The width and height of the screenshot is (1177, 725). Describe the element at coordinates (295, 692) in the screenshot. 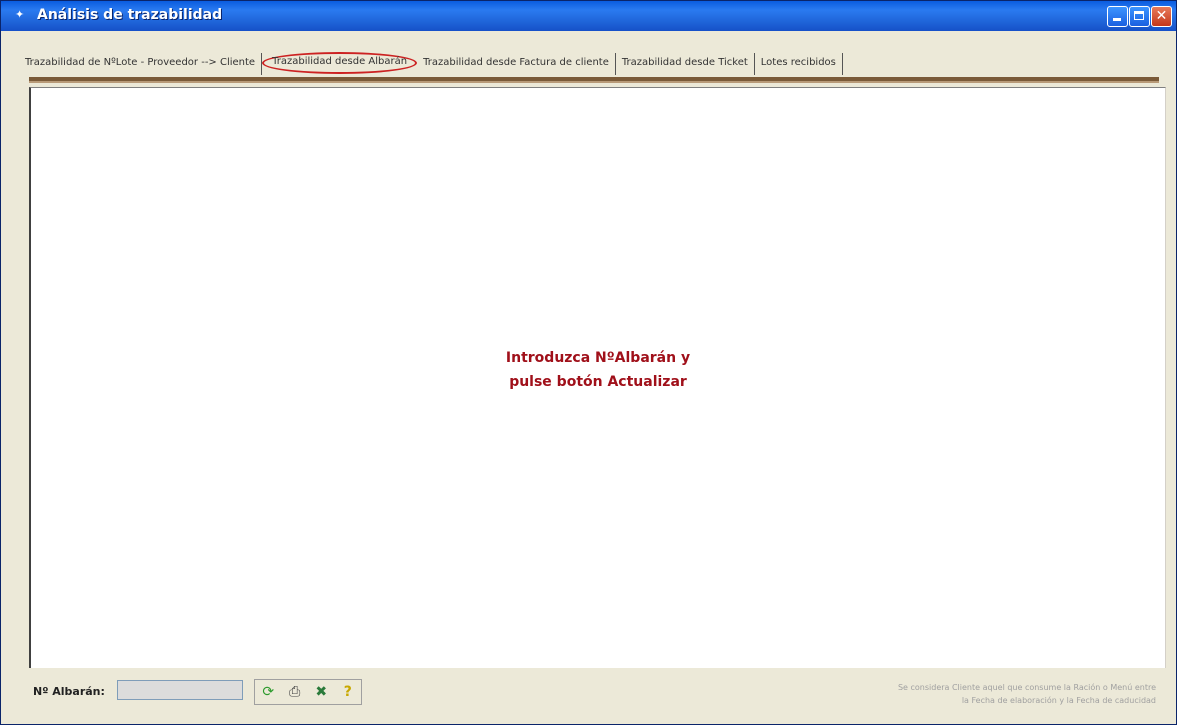

I see `print-icon: ⎙` at that location.